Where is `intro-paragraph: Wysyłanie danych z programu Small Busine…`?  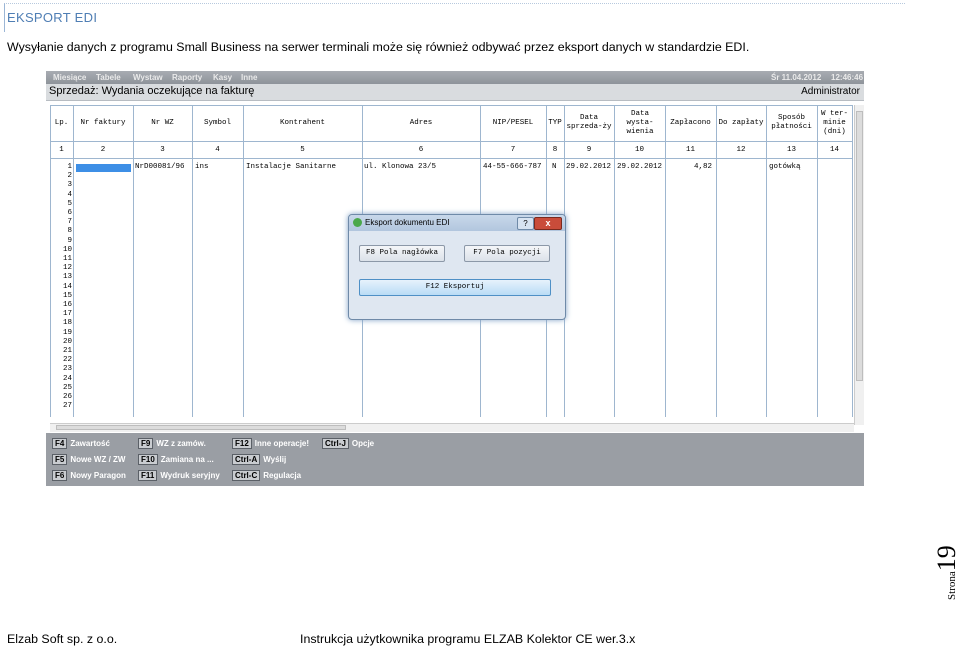 intro-paragraph: Wysyłanie danych z programu Small Busine… is located at coordinates (378, 47).